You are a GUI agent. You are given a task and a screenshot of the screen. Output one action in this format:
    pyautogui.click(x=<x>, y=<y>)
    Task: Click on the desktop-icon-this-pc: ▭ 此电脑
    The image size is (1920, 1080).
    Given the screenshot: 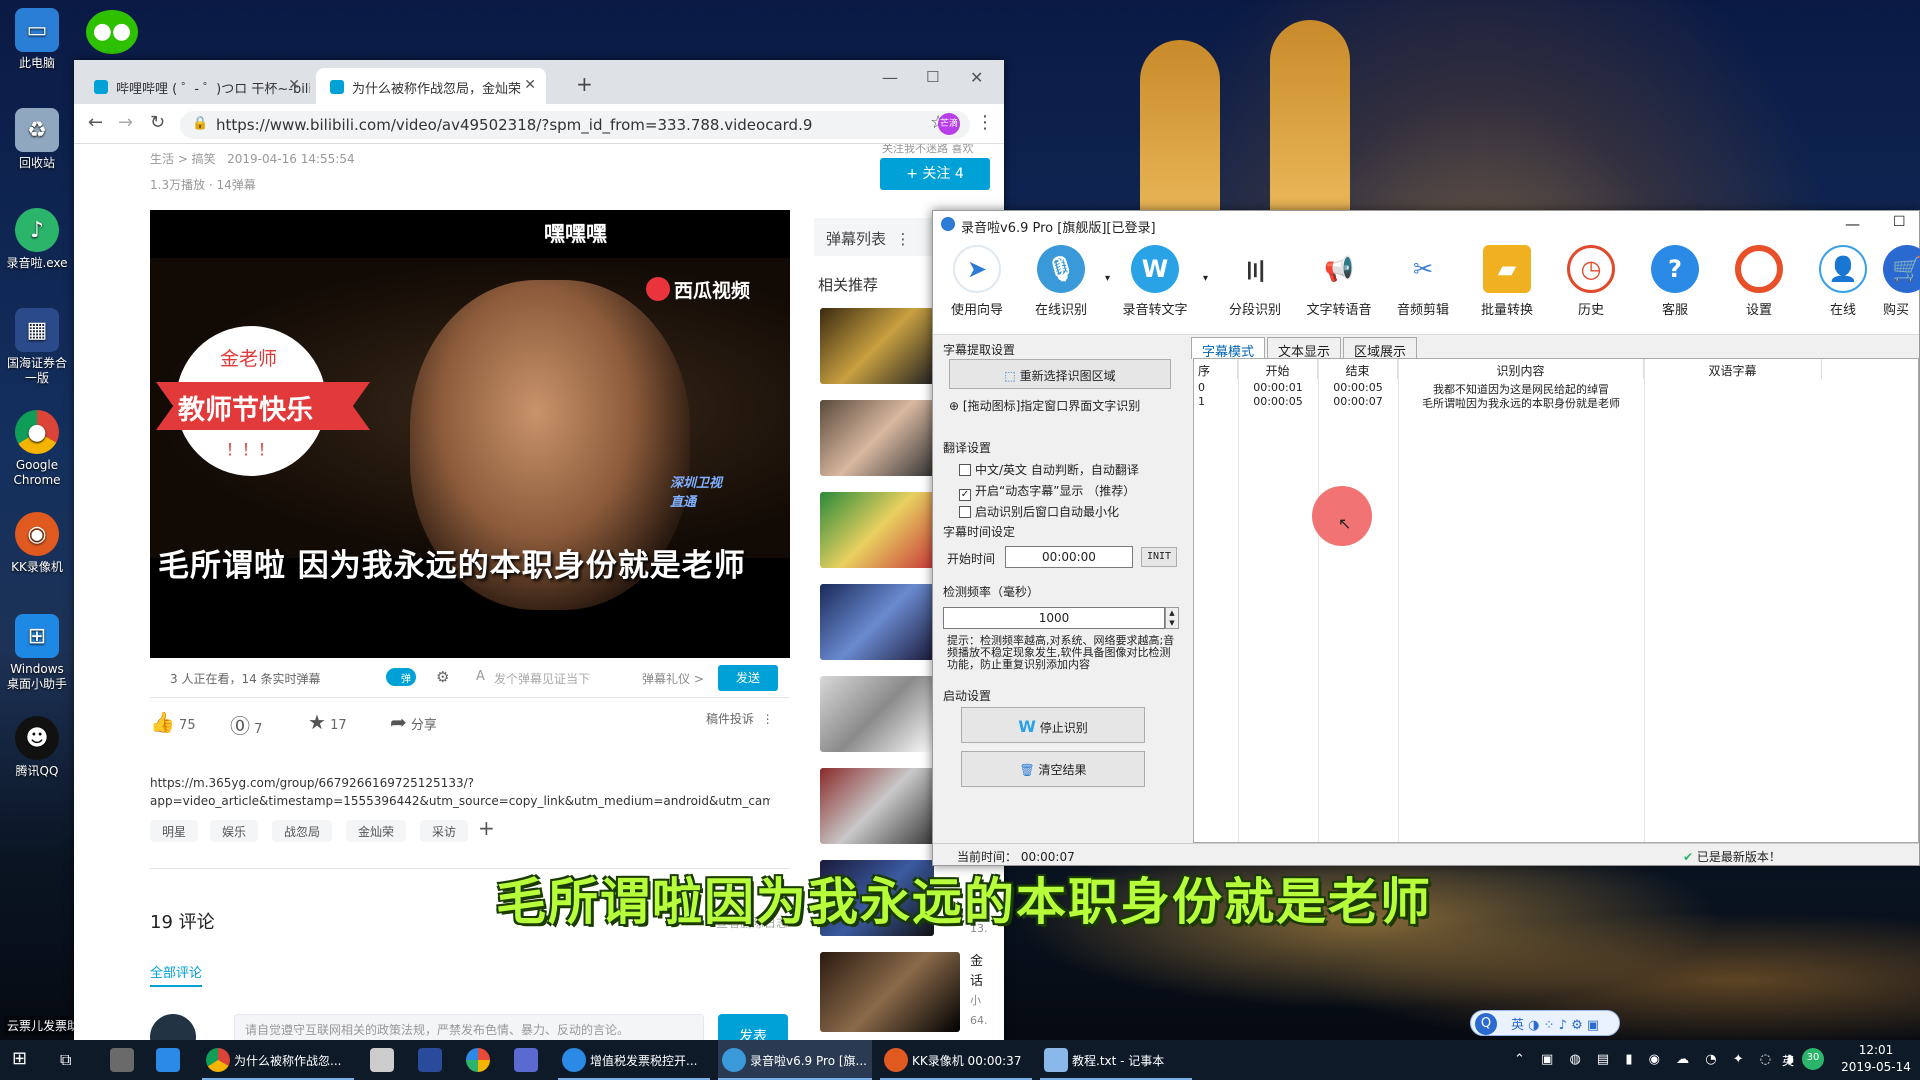 What is the action you would take?
    pyautogui.click(x=37, y=39)
    